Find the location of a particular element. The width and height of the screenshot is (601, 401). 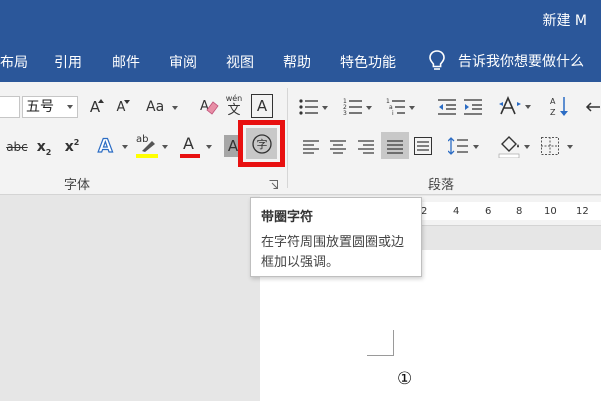

multilevel-list-icon: 1 a i is located at coordinates (395, 107).